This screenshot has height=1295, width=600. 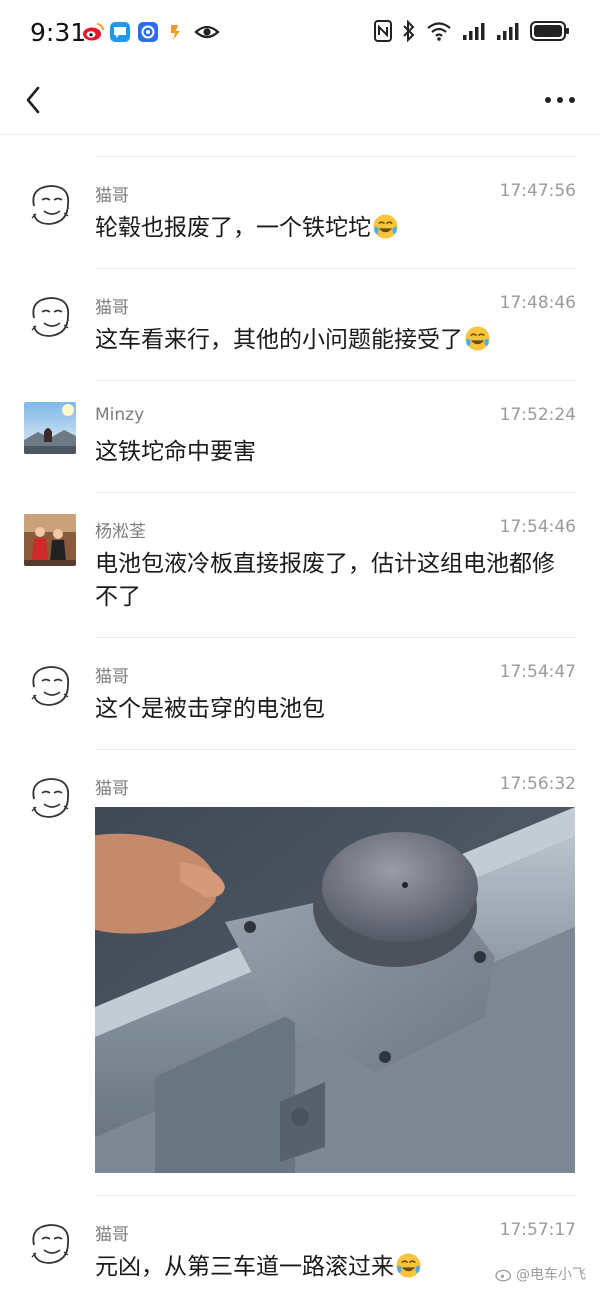 What do you see at coordinates (537, 303) in the screenshot?
I see `comment-time: 17:48:46` at bounding box center [537, 303].